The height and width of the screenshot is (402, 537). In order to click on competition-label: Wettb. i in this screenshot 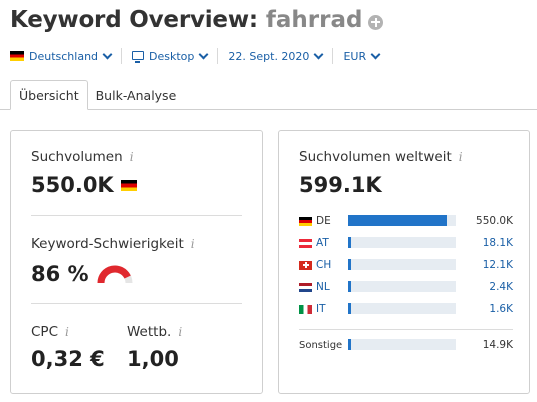, I will do `click(154, 332)`.